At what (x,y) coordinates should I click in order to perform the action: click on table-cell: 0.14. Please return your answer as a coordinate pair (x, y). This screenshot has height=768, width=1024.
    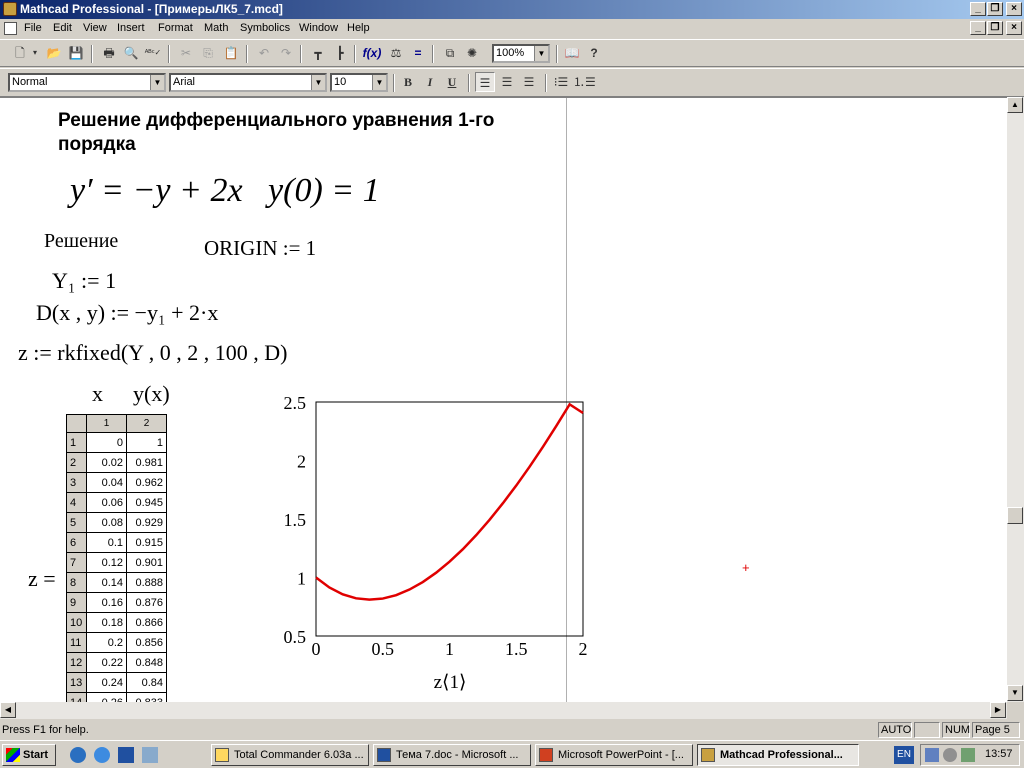
    Looking at the image, I should click on (106, 582).